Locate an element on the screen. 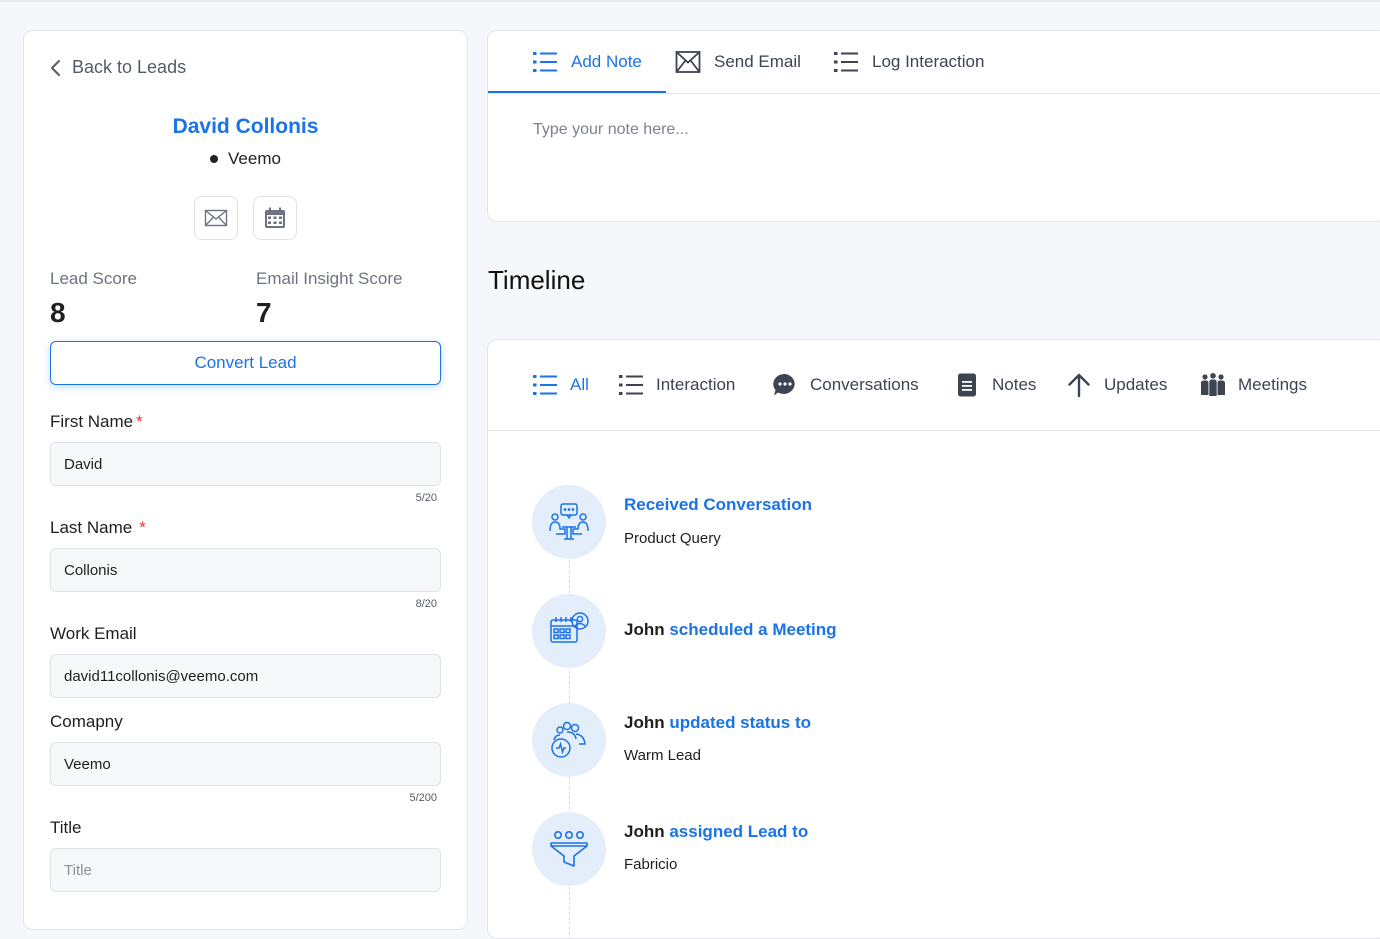 The image size is (1380, 939). email-lead-button is located at coordinates (216, 218).